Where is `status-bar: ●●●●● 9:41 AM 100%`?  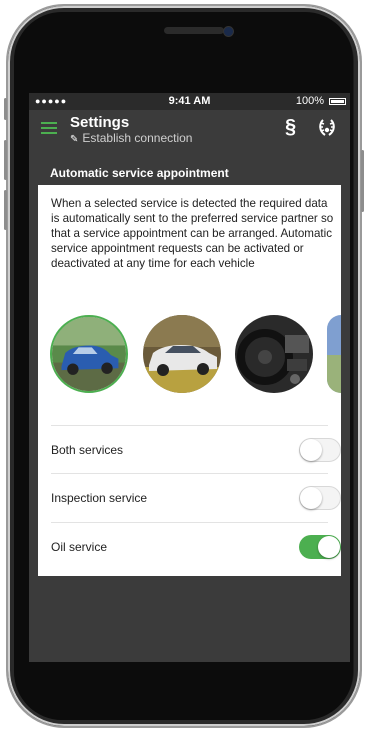
status-bar: ●●●●● 9:41 AM 100% is located at coordinates (189, 101).